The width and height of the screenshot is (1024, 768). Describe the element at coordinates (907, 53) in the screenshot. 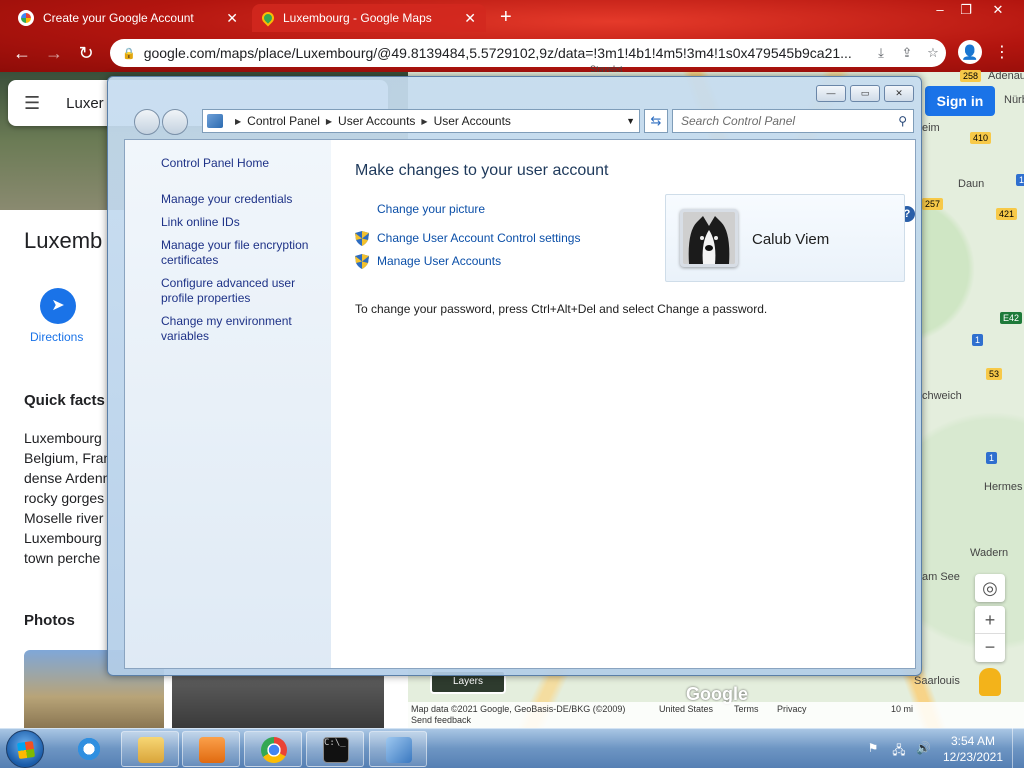

I see `share-icon: ⇪` at that location.